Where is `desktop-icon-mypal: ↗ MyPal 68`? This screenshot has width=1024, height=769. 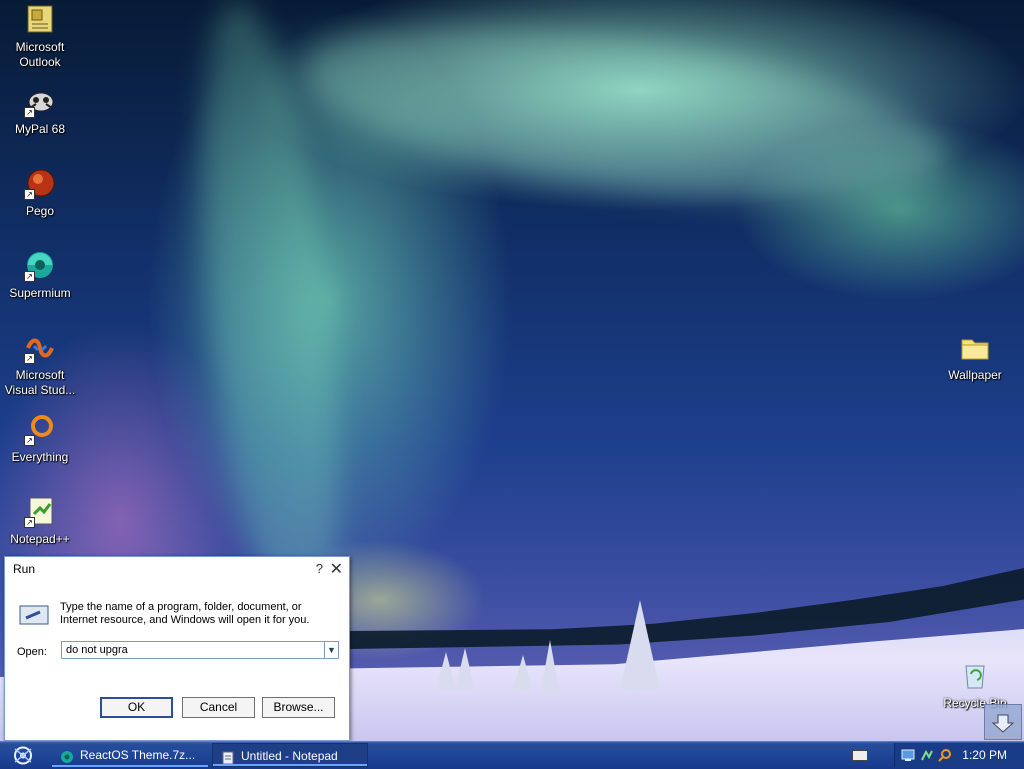
desktop-icon-mypal: ↗ MyPal 68 is located at coordinates (40, 111).